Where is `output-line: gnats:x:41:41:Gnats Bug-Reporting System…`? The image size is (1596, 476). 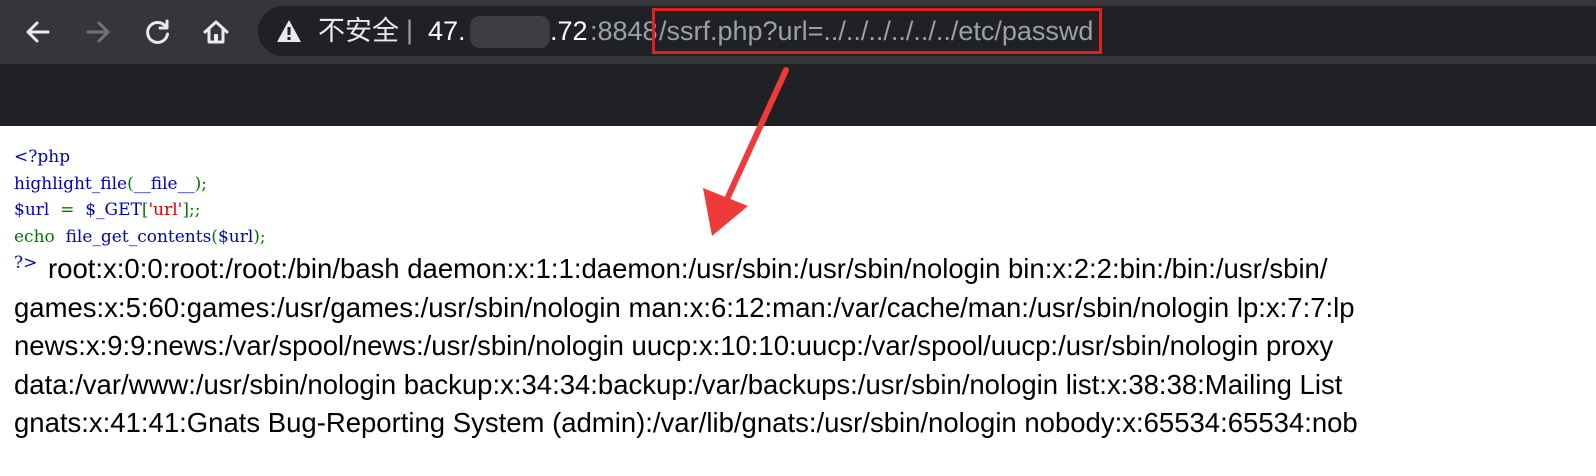
output-line: gnats:x:41:41:Gnats Bug-Reporting System… is located at coordinates (686, 422).